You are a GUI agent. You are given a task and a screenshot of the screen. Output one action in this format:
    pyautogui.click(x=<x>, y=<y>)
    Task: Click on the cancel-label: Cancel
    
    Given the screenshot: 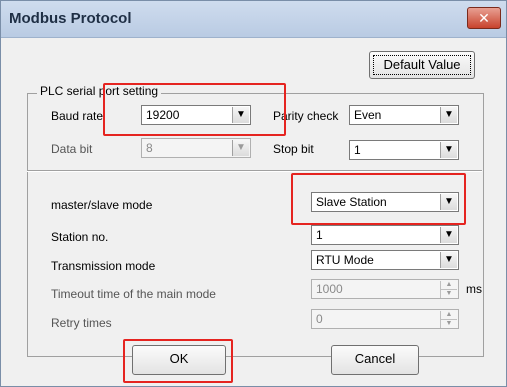 What is the action you would take?
    pyautogui.click(x=375, y=358)
    